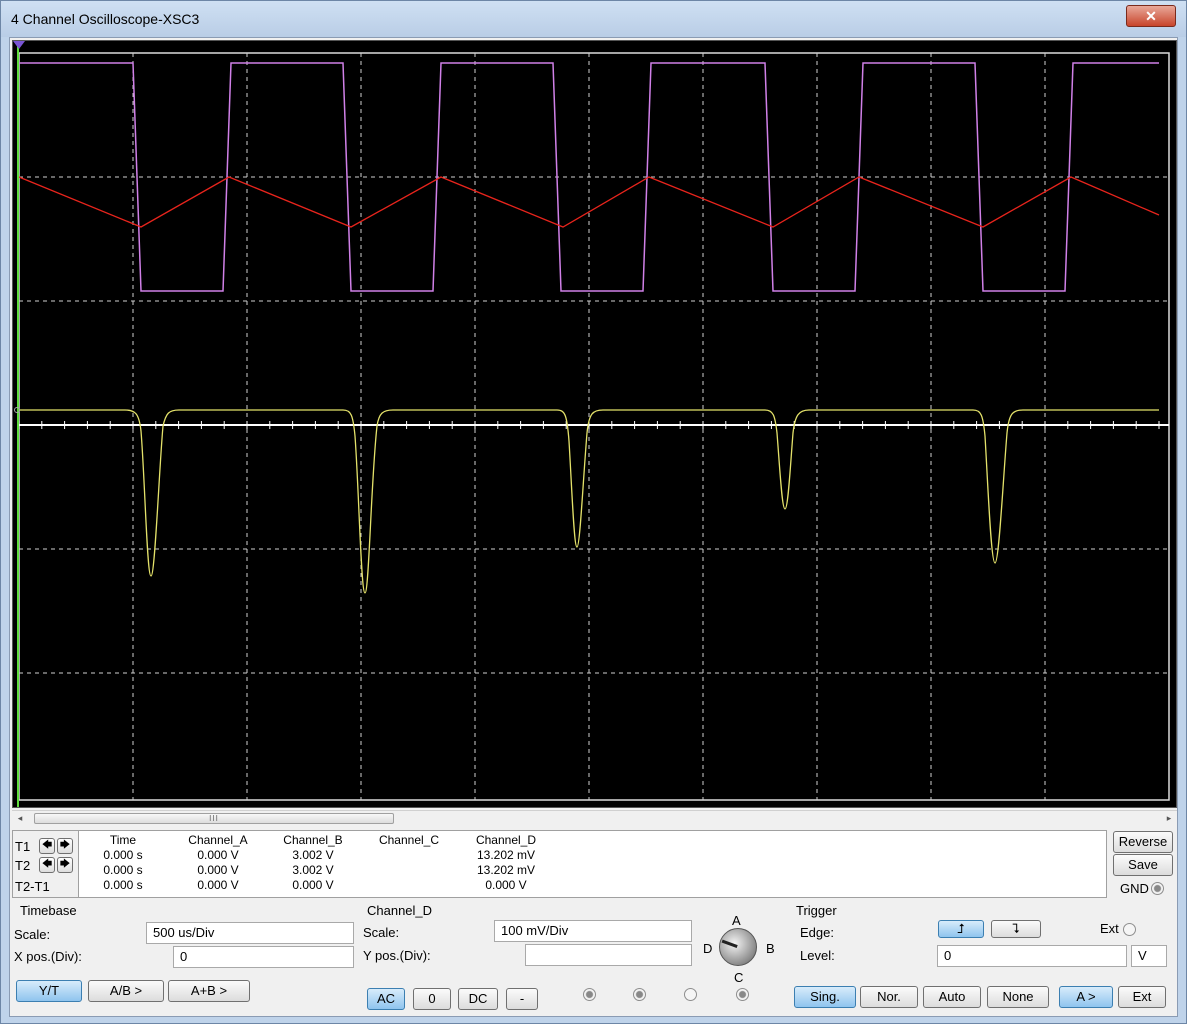 The width and height of the screenshot is (1187, 1024). I want to click on readout-col-channel-a: Channel_A 0.000 V 0.000 V 0.000 V, so click(218, 863).